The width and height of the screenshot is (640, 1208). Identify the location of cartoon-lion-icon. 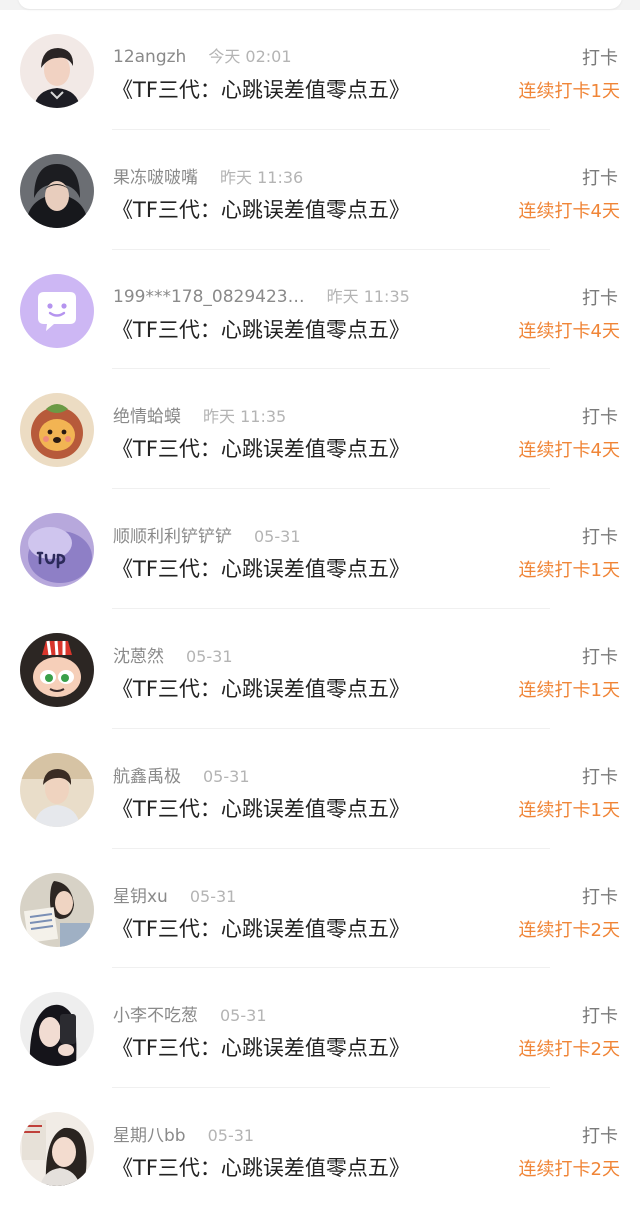
(57, 430).